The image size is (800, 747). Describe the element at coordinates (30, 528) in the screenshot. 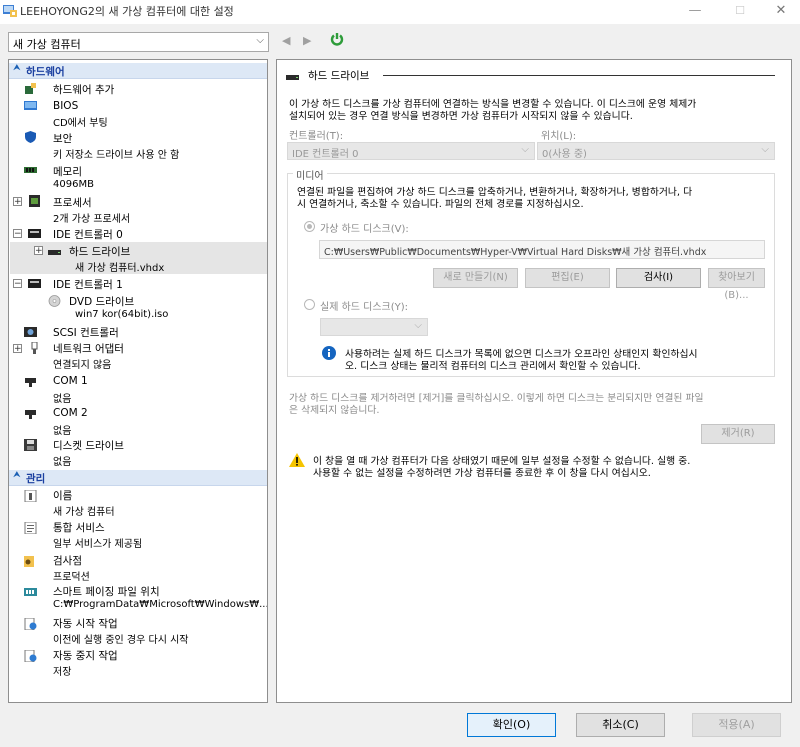

I see `integration-services-icon` at that location.